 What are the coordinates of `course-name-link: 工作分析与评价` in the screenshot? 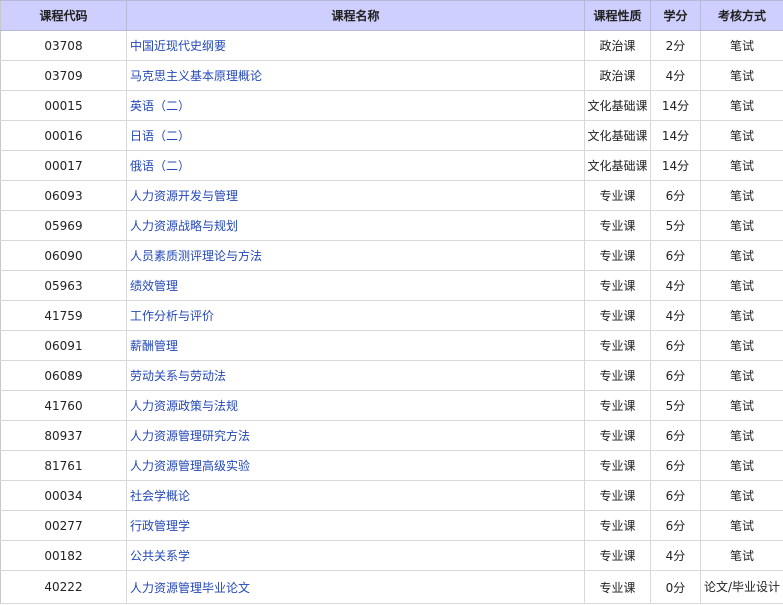 It's located at (172, 316).